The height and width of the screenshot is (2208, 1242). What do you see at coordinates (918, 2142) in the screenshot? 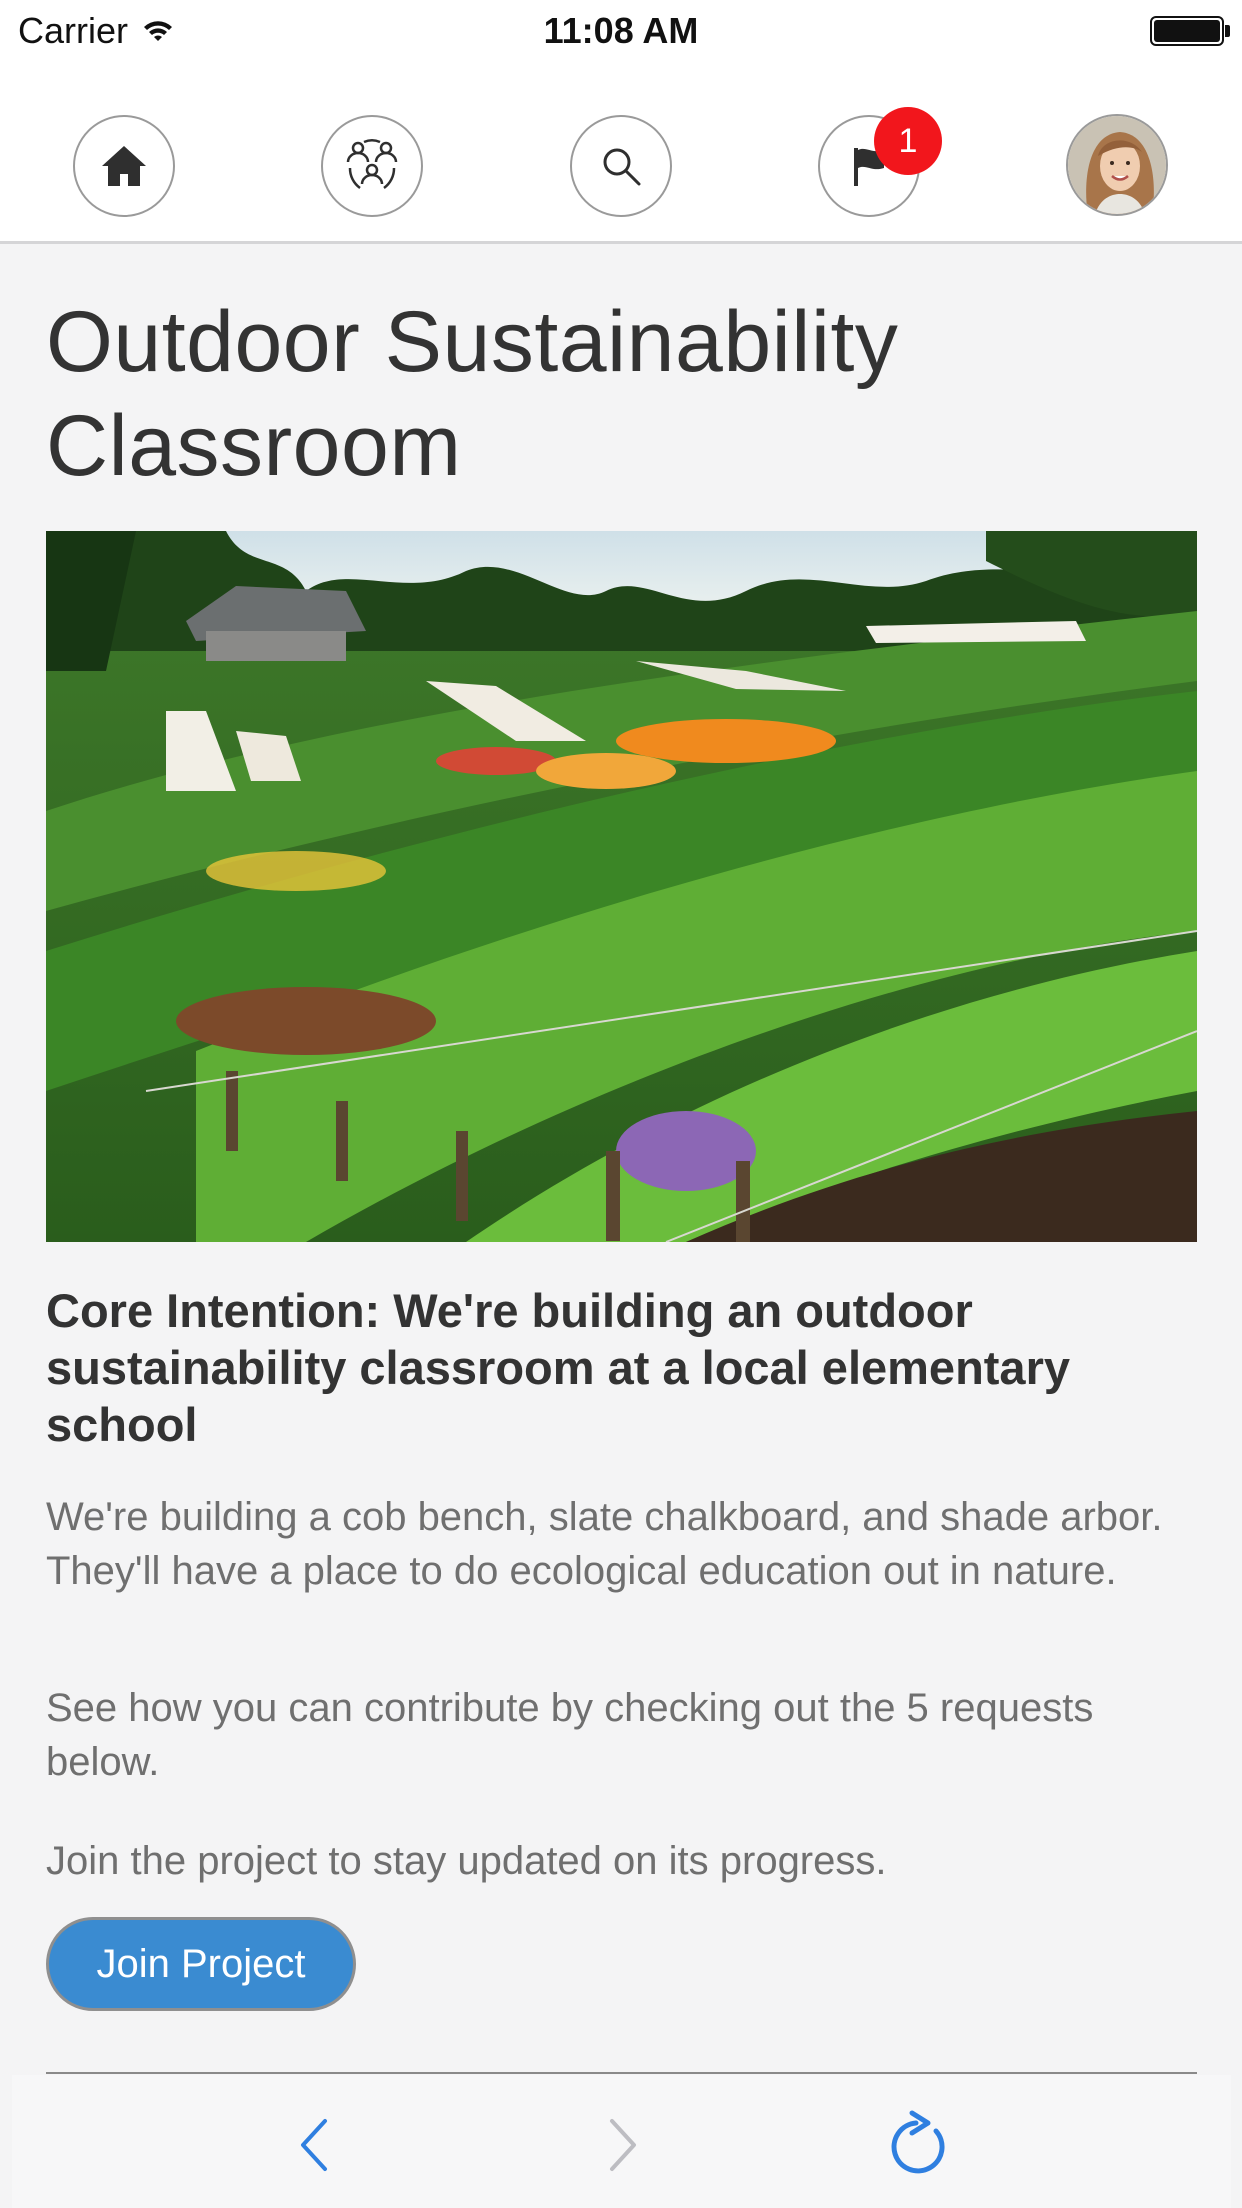
I see `reload-icon` at bounding box center [918, 2142].